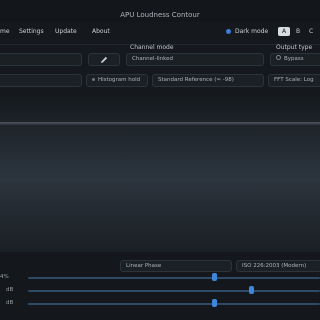 Image resolution: width=320 pixels, height=320 pixels. Describe the element at coordinates (5, 31) in the screenshot. I see `menu-item-home: me` at that location.